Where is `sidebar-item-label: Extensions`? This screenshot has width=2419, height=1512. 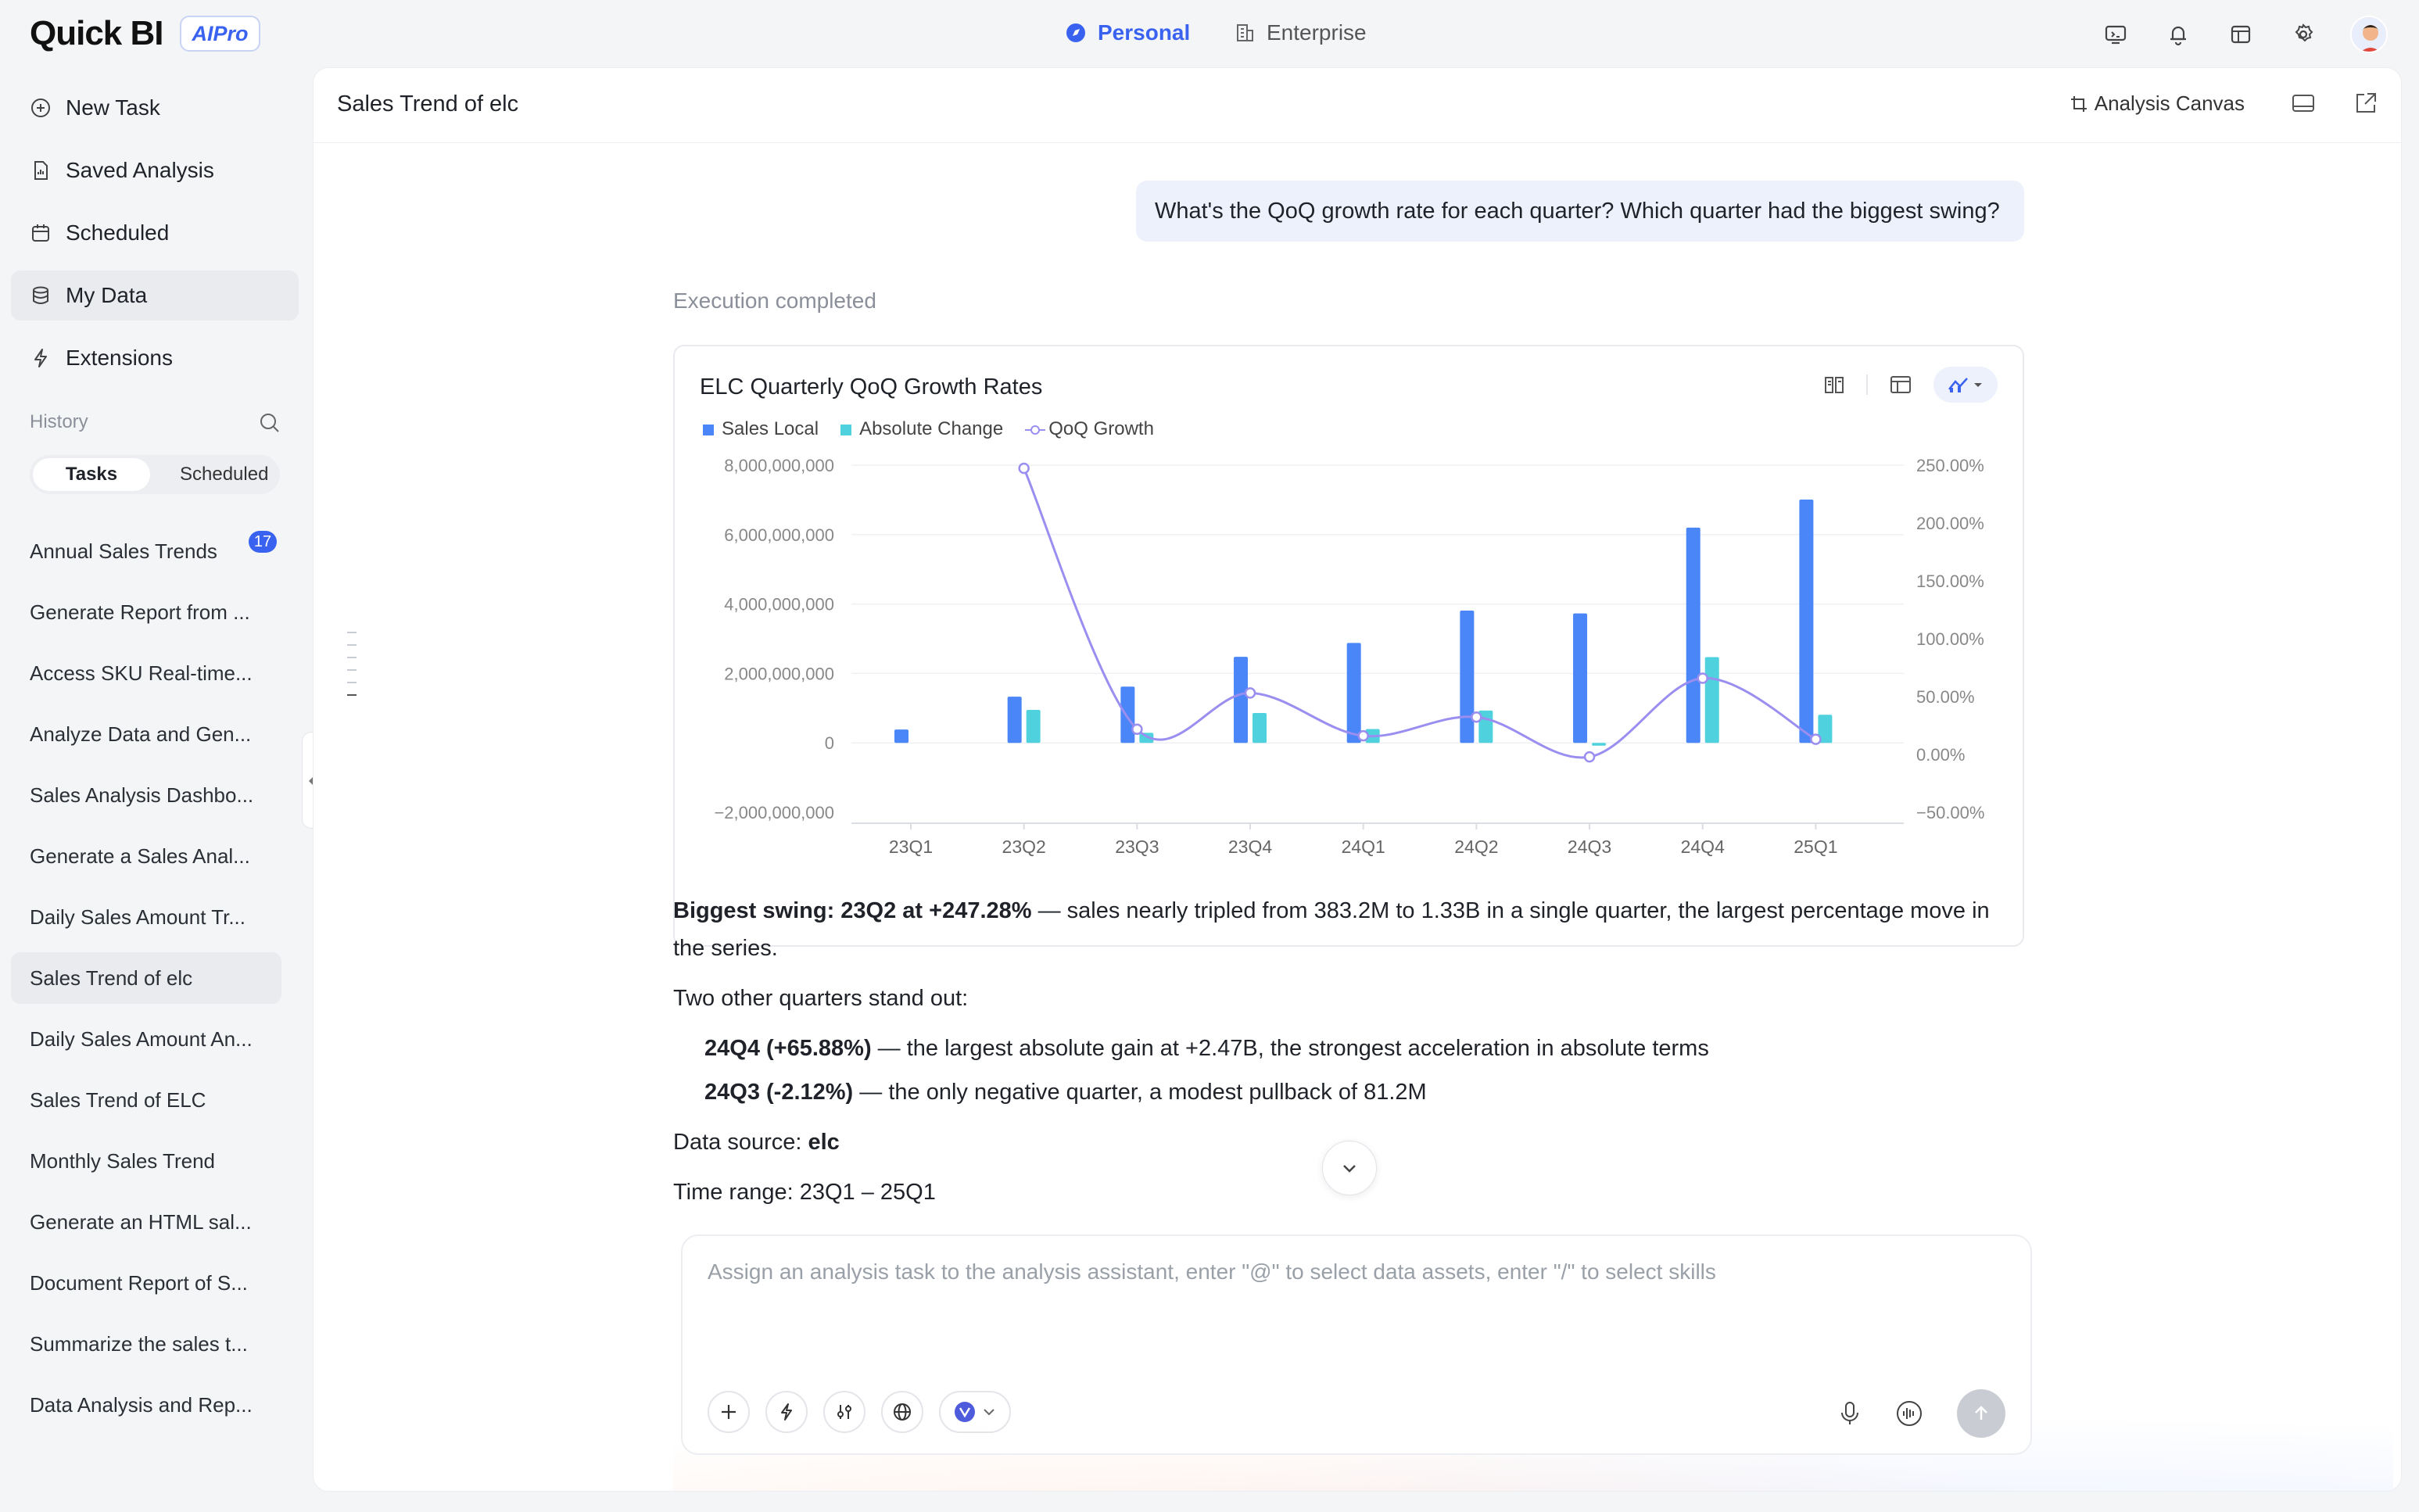
sidebar-item-label: Extensions is located at coordinates (119, 358).